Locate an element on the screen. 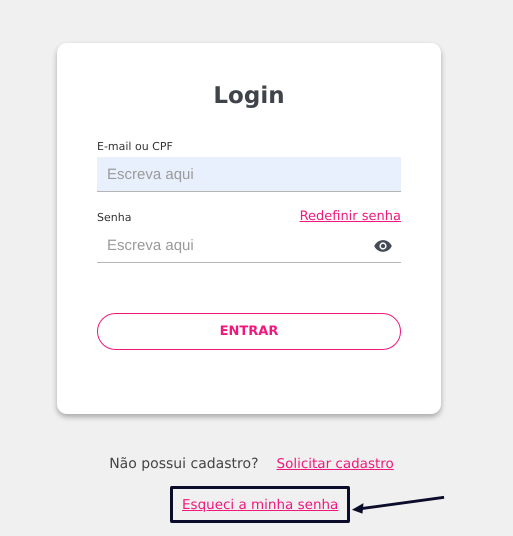  field-label: E-mail ou CPF is located at coordinates (135, 146).